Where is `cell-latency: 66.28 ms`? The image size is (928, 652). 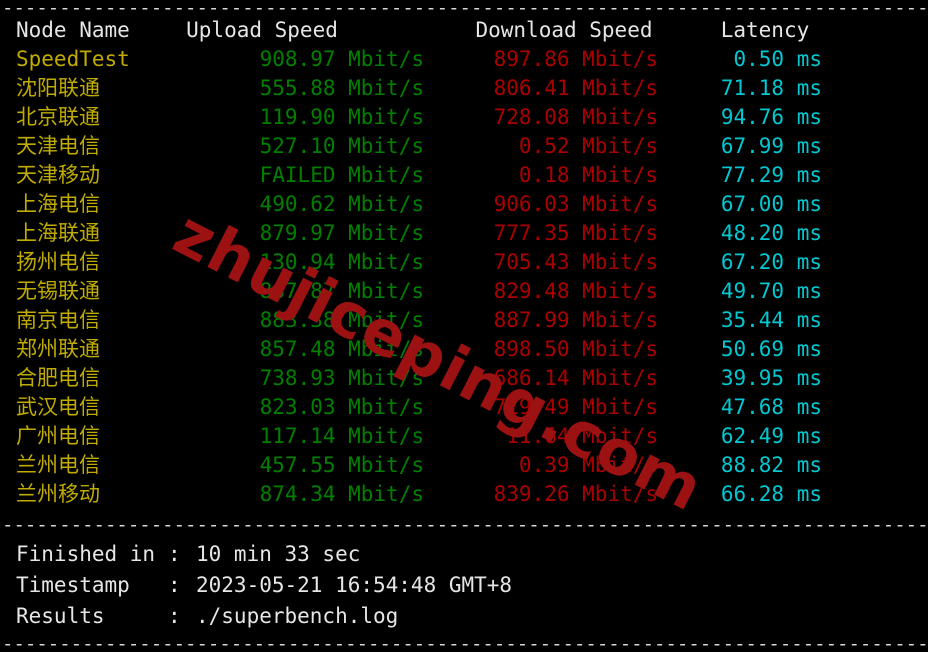 cell-latency: 66.28 ms is located at coordinates (771, 494).